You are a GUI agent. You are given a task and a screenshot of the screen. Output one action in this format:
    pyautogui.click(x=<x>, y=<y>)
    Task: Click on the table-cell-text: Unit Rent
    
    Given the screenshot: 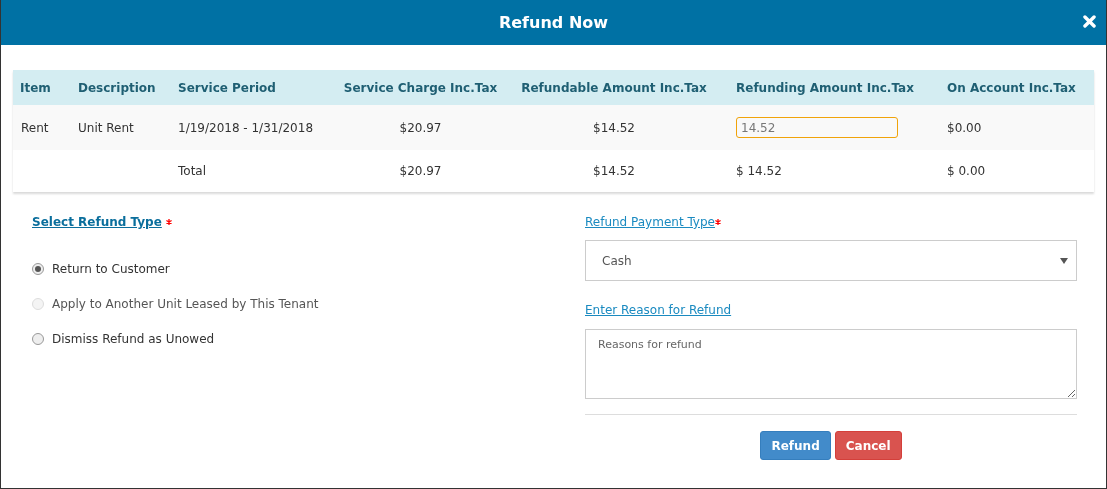 What is the action you would take?
    pyautogui.click(x=106, y=128)
    